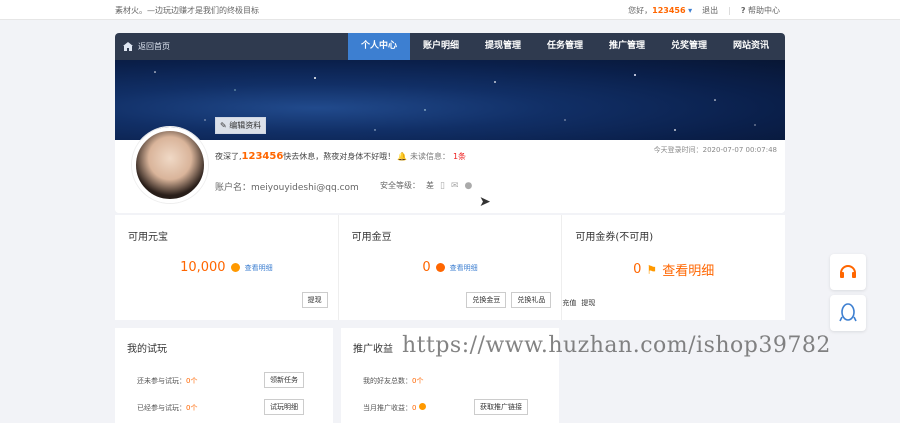 The height and width of the screenshot is (423, 900). What do you see at coordinates (414, 408) in the screenshot?
I see `row-value: 0` at bounding box center [414, 408].